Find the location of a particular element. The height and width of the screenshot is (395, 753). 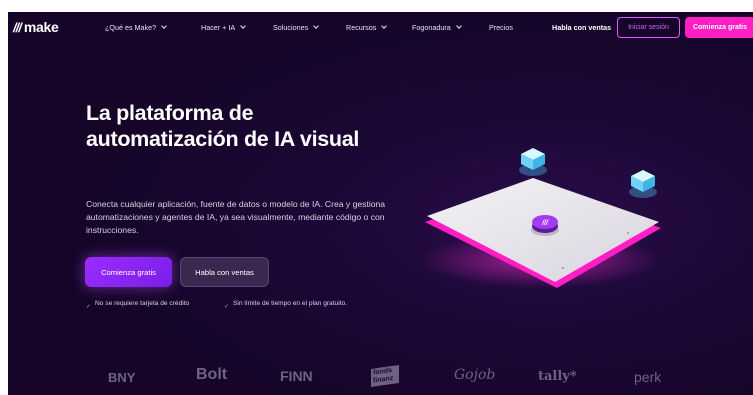

perk-no-card: ✓ No se requiere tarjeta de crédito is located at coordinates (141, 305).